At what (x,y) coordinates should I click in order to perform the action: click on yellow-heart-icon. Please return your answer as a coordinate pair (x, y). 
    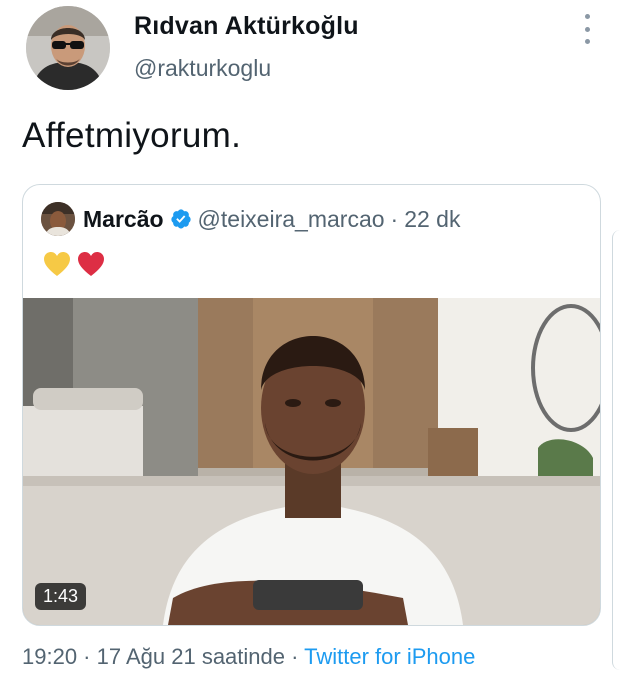
    Looking at the image, I should click on (57, 264).